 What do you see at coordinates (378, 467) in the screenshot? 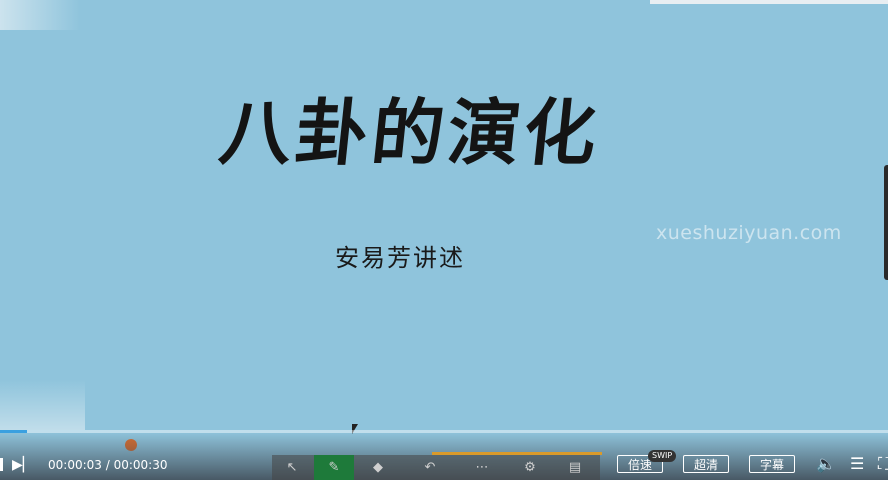
I see `eraser-icon: ◆` at bounding box center [378, 467].